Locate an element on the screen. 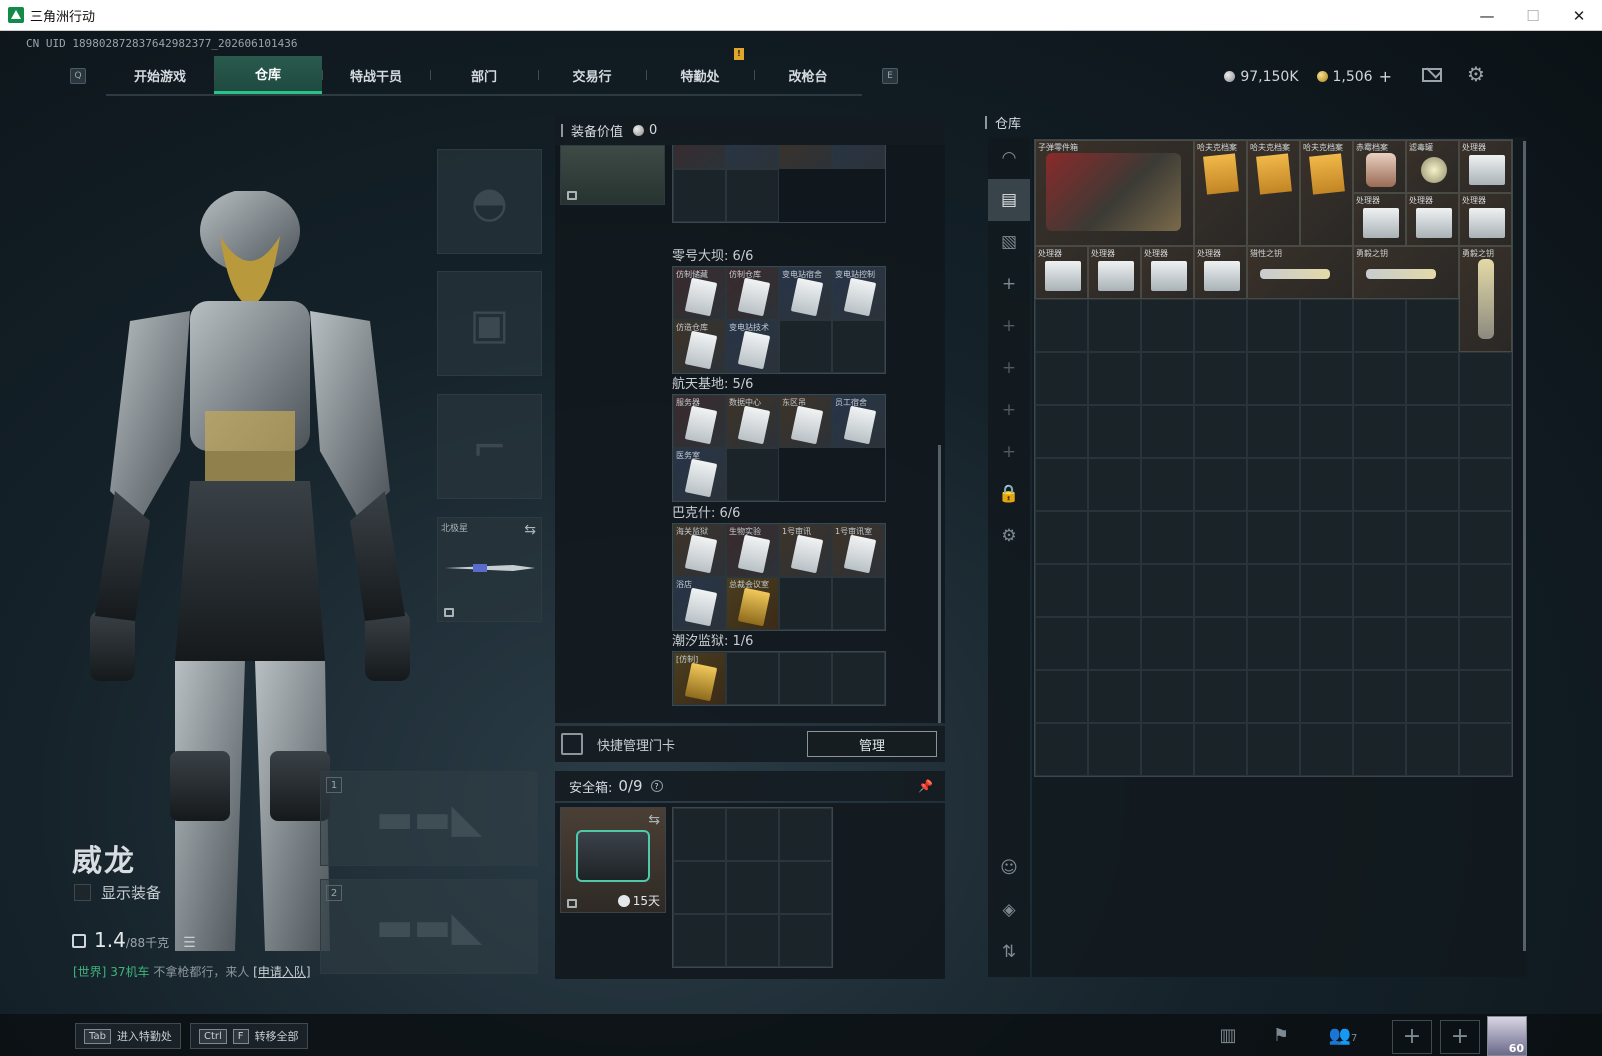  help-icon: ? is located at coordinates (656, 786).